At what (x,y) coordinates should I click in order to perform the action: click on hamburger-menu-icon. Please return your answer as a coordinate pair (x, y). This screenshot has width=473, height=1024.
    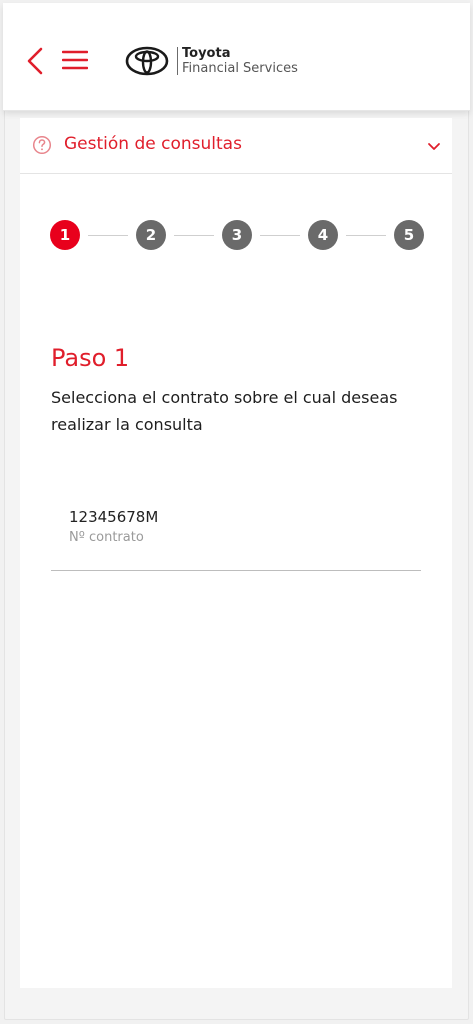
    Looking at the image, I should click on (75, 60).